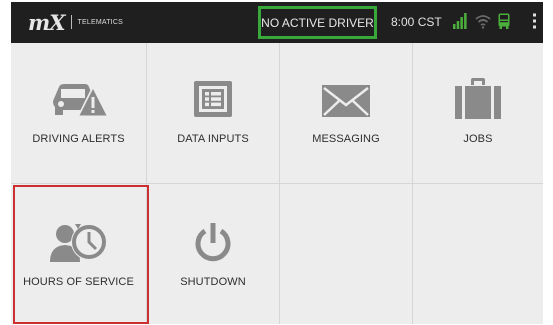  I want to click on tile-driving-alerts: DRIVING ALERTS, so click(78, 113).